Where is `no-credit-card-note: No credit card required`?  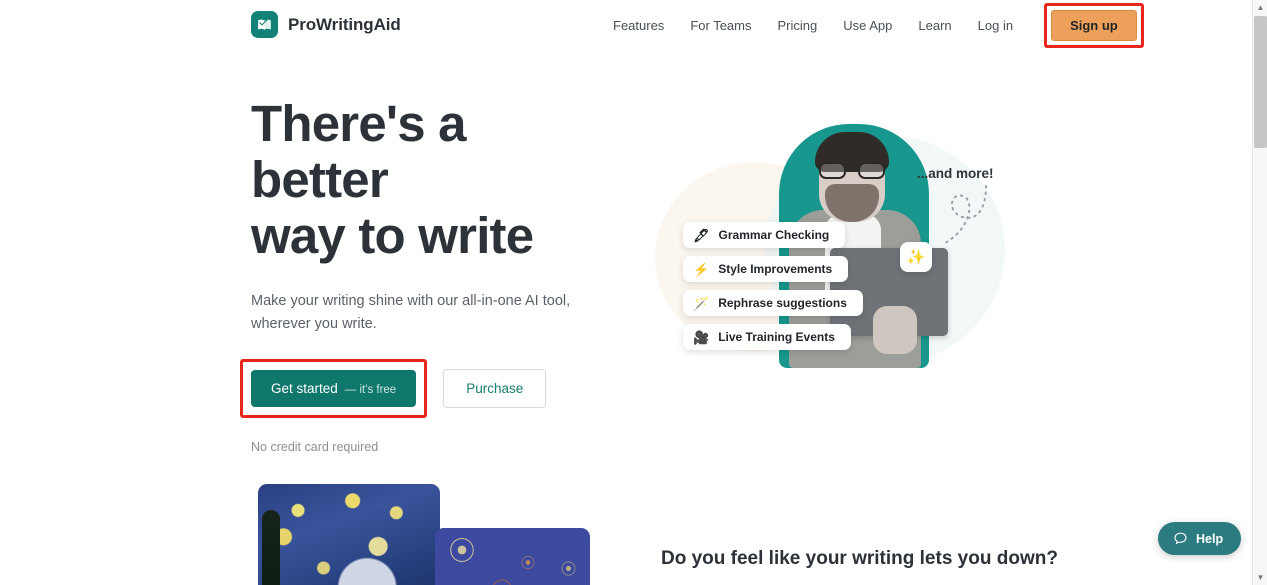 no-credit-card-note: No credit card required is located at coordinates (315, 447).